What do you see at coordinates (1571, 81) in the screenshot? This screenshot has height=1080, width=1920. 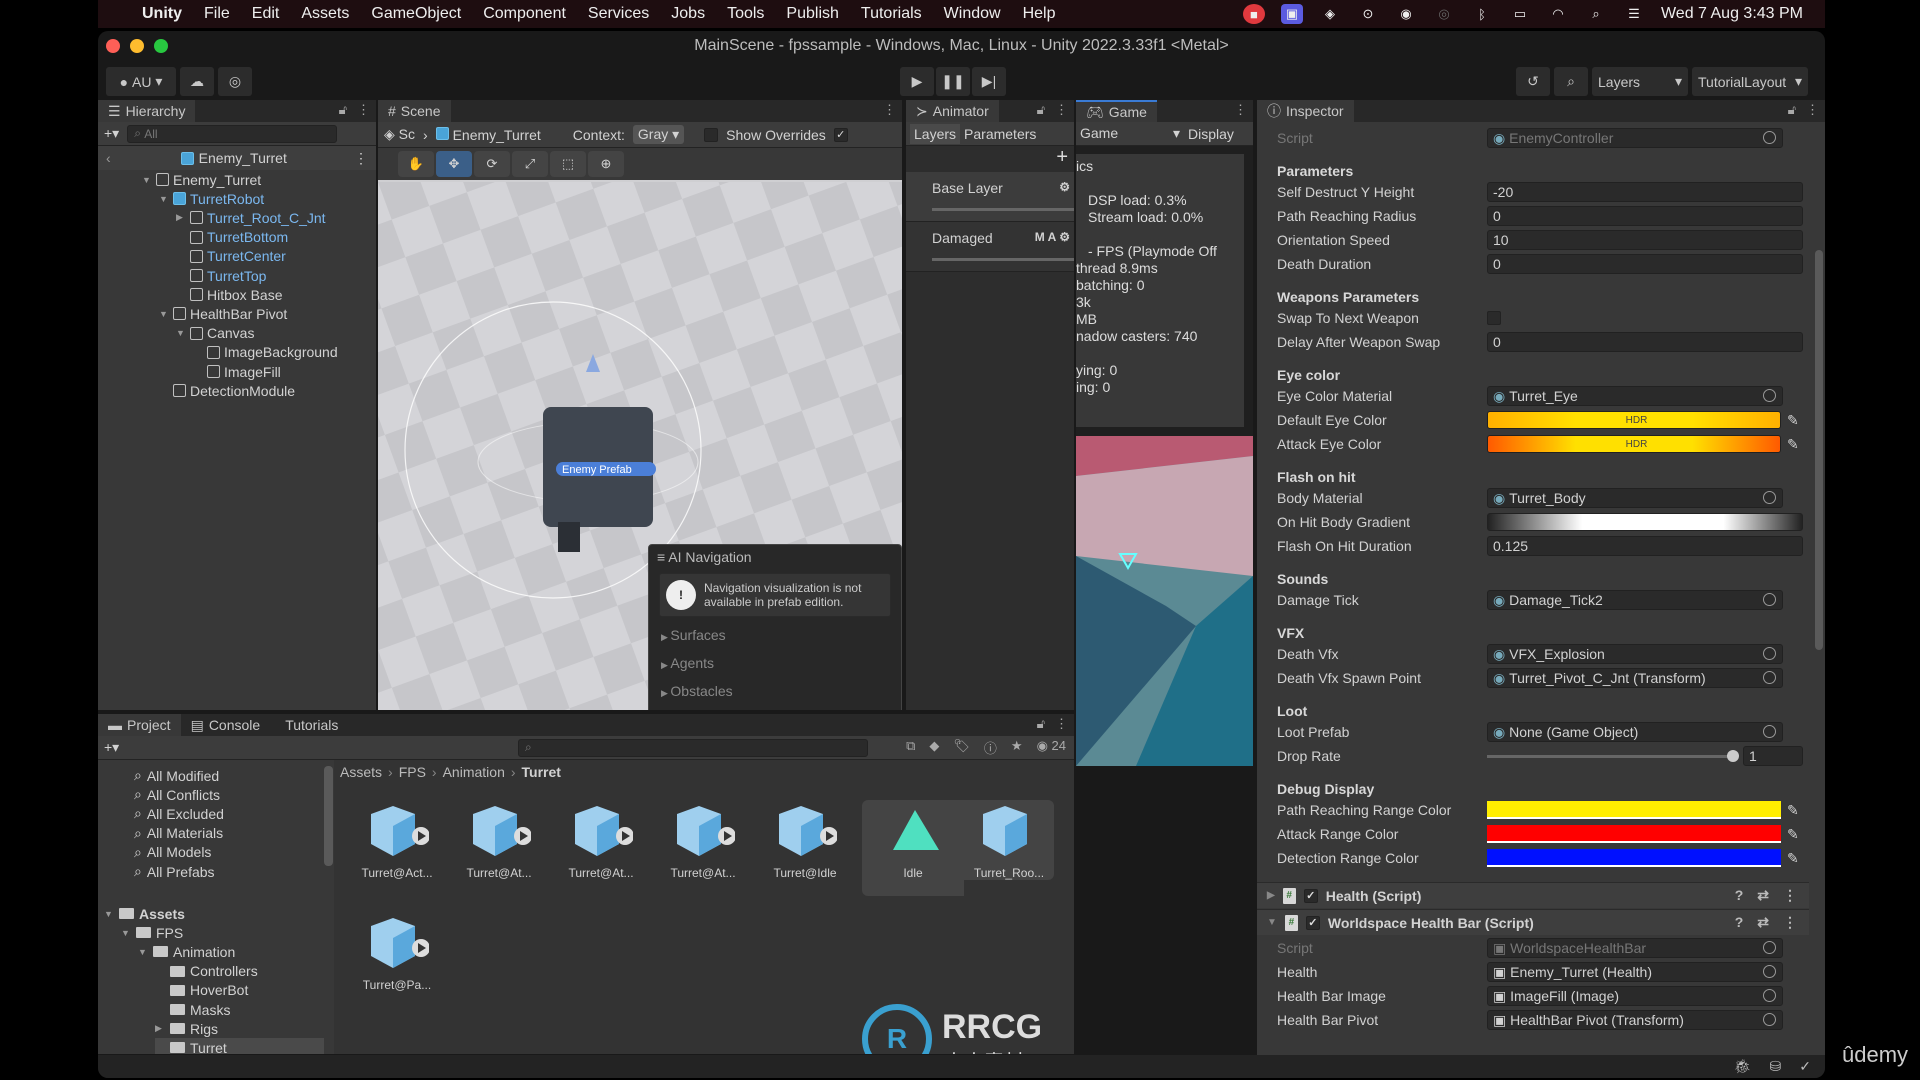 I see `search-button: ⌕` at bounding box center [1571, 81].